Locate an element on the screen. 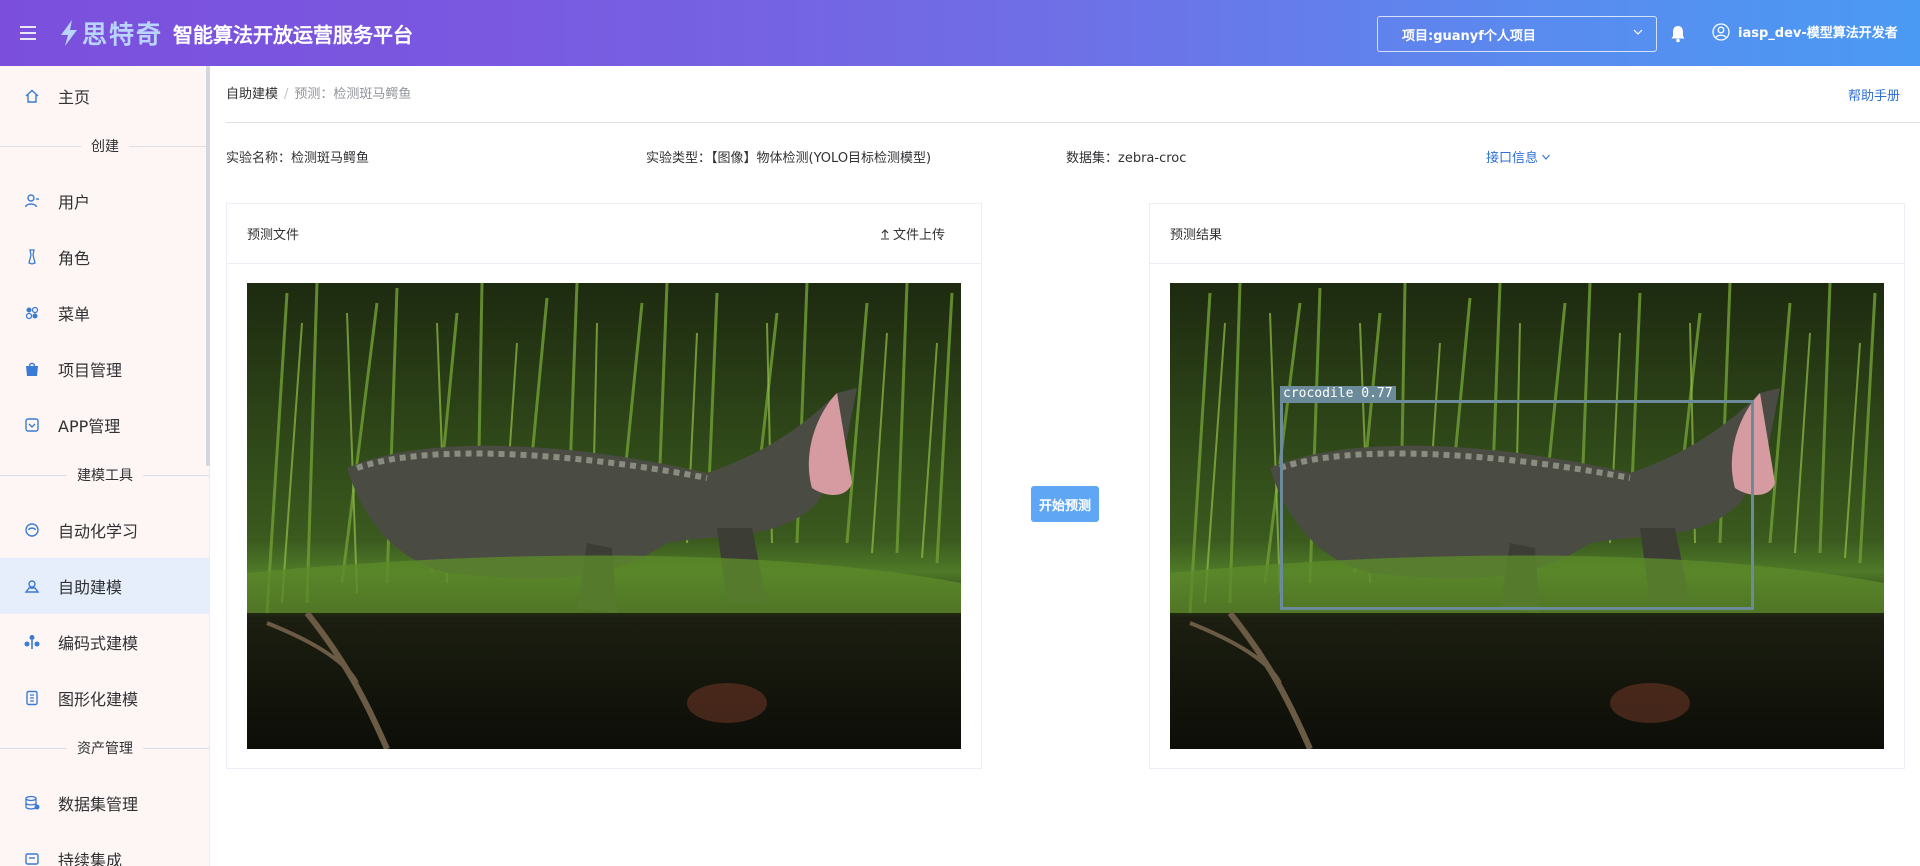 Image resolution: width=1920 pixels, height=866 pixels. sidebar-item-label: 项目管理 is located at coordinates (90, 370).